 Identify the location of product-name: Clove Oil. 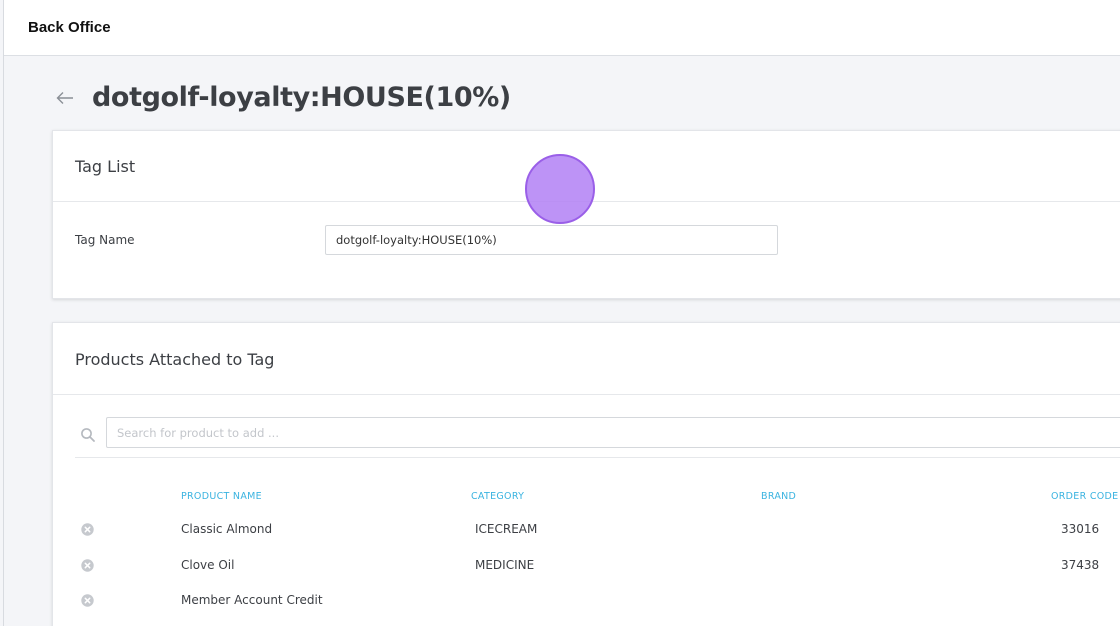
(208, 565).